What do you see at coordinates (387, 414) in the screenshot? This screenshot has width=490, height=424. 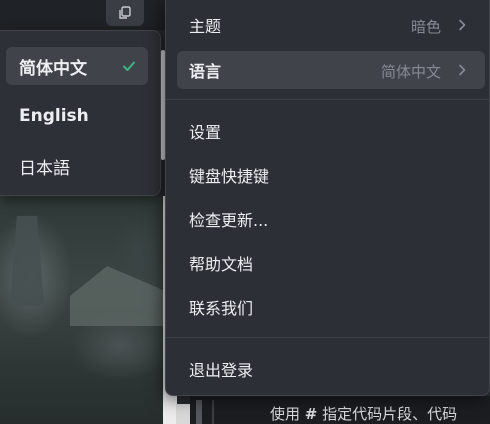 I see `hint-rest: 指定代码片段、代码` at bounding box center [387, 414].